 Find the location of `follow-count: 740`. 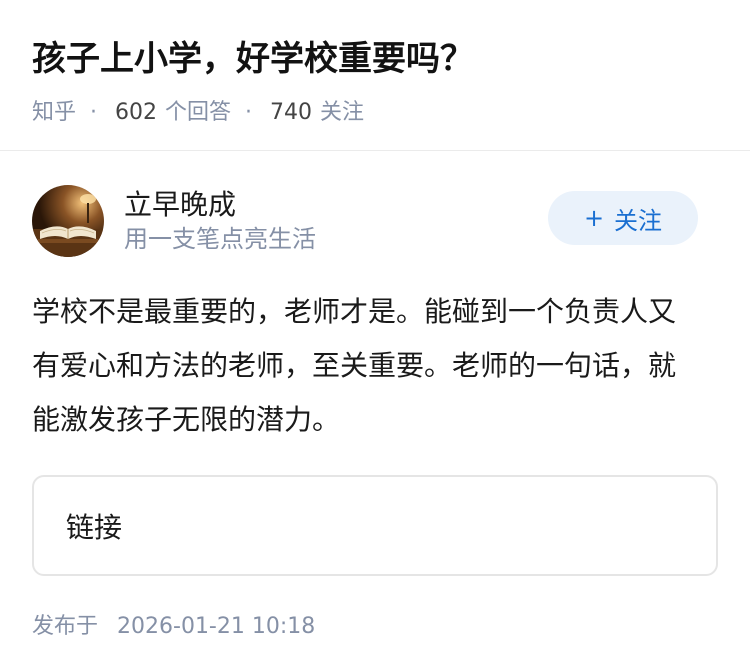

follow-count: 740 is located at coordinates (291, 112).